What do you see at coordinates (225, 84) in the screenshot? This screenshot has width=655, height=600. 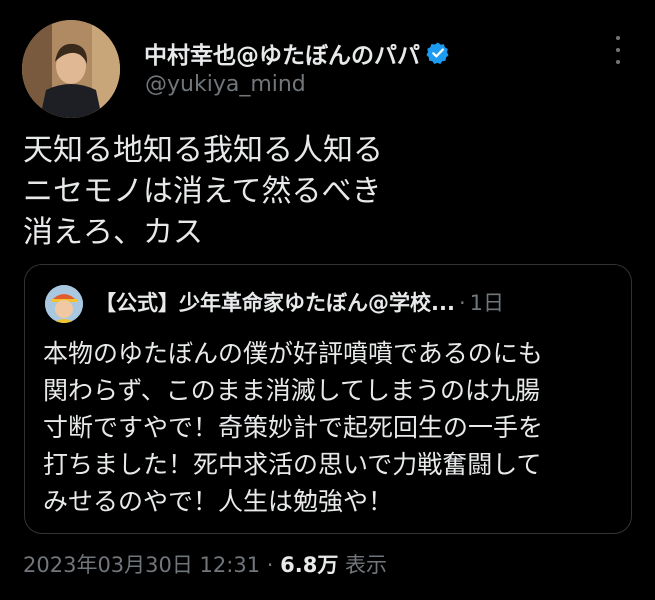 I see `author-handle: @yukiya_mind` at bounding box center [225, 84].